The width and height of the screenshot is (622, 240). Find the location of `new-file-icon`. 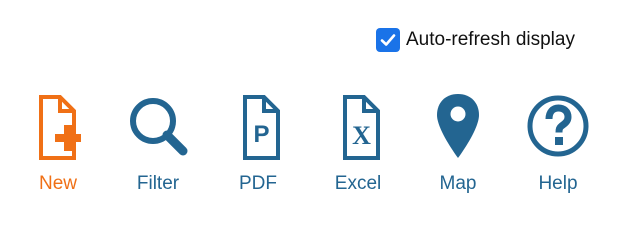

new-file-icon is located at coordinates (60, 127).